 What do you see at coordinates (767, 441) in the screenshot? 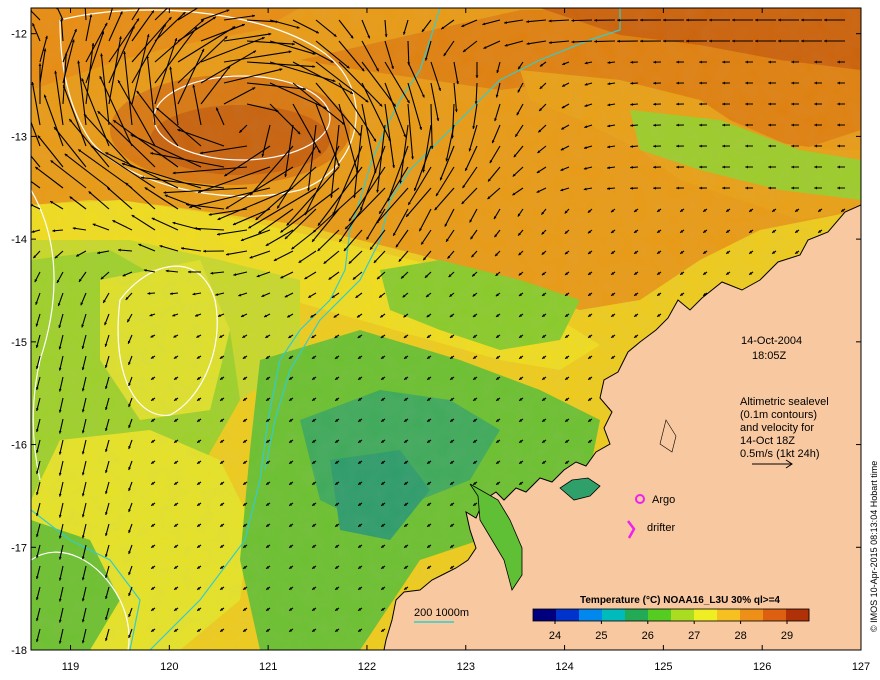
I see `altimetry-note-line: 14-Oct 18Z` at bounding box center [767, 441].